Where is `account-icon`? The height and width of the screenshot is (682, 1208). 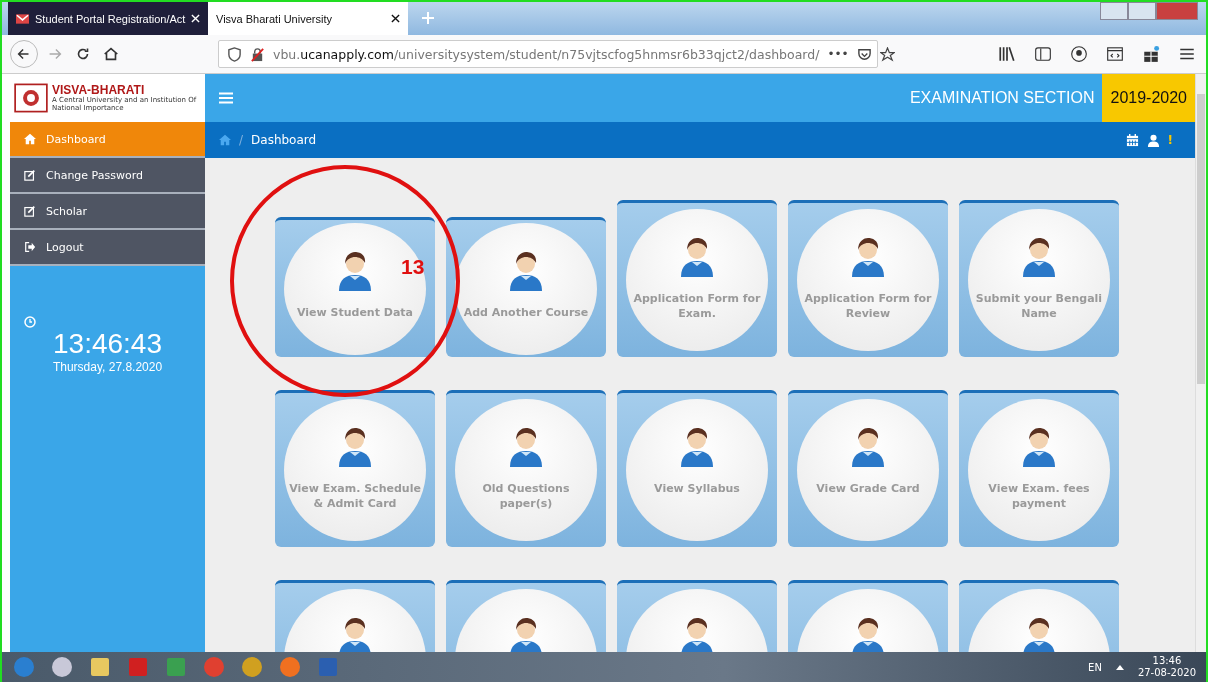
account-icon is located at coordinates (1079, 54).